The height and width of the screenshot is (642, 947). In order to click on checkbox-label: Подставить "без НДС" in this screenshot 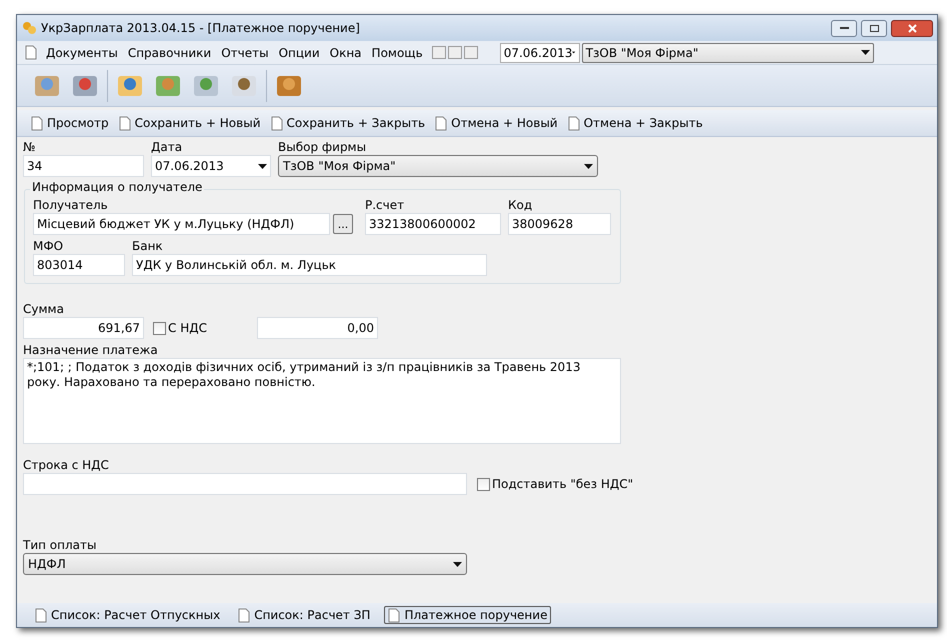, I will do `click(563, 484)`.